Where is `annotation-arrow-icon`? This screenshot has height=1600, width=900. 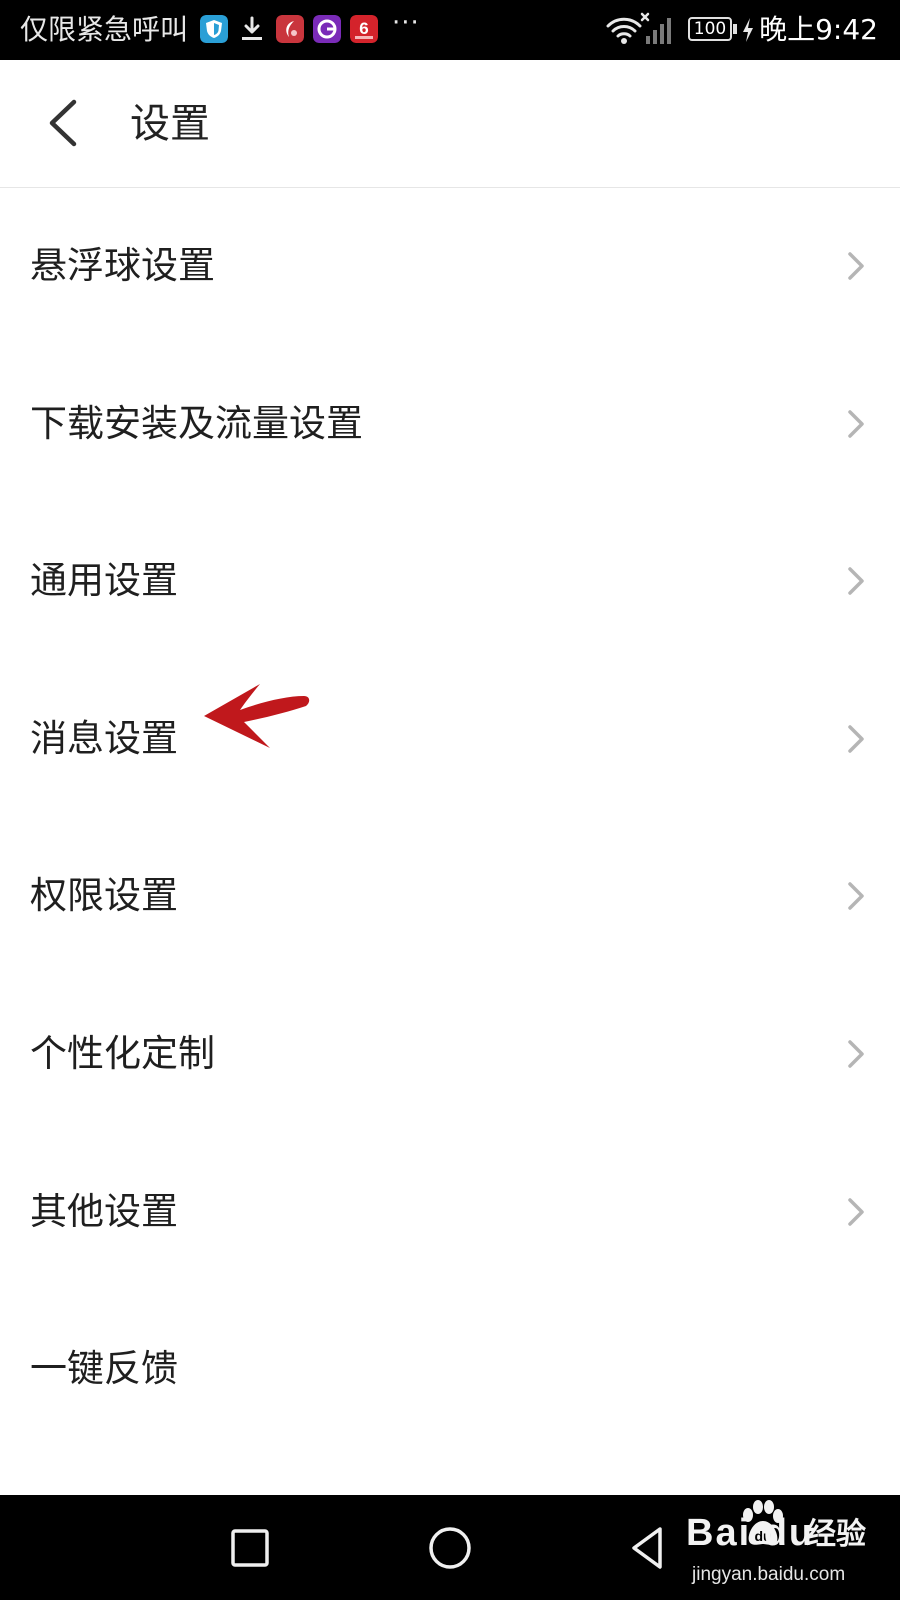 annotation-arrow-icon is located at coordinates (257, 716).